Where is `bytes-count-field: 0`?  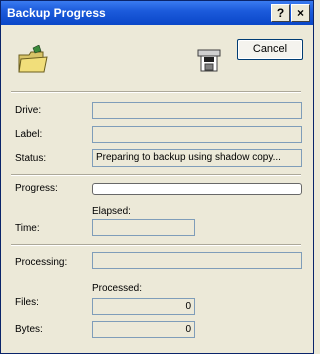 bytes-count-field: 0 is located at coordinates (143, 329).